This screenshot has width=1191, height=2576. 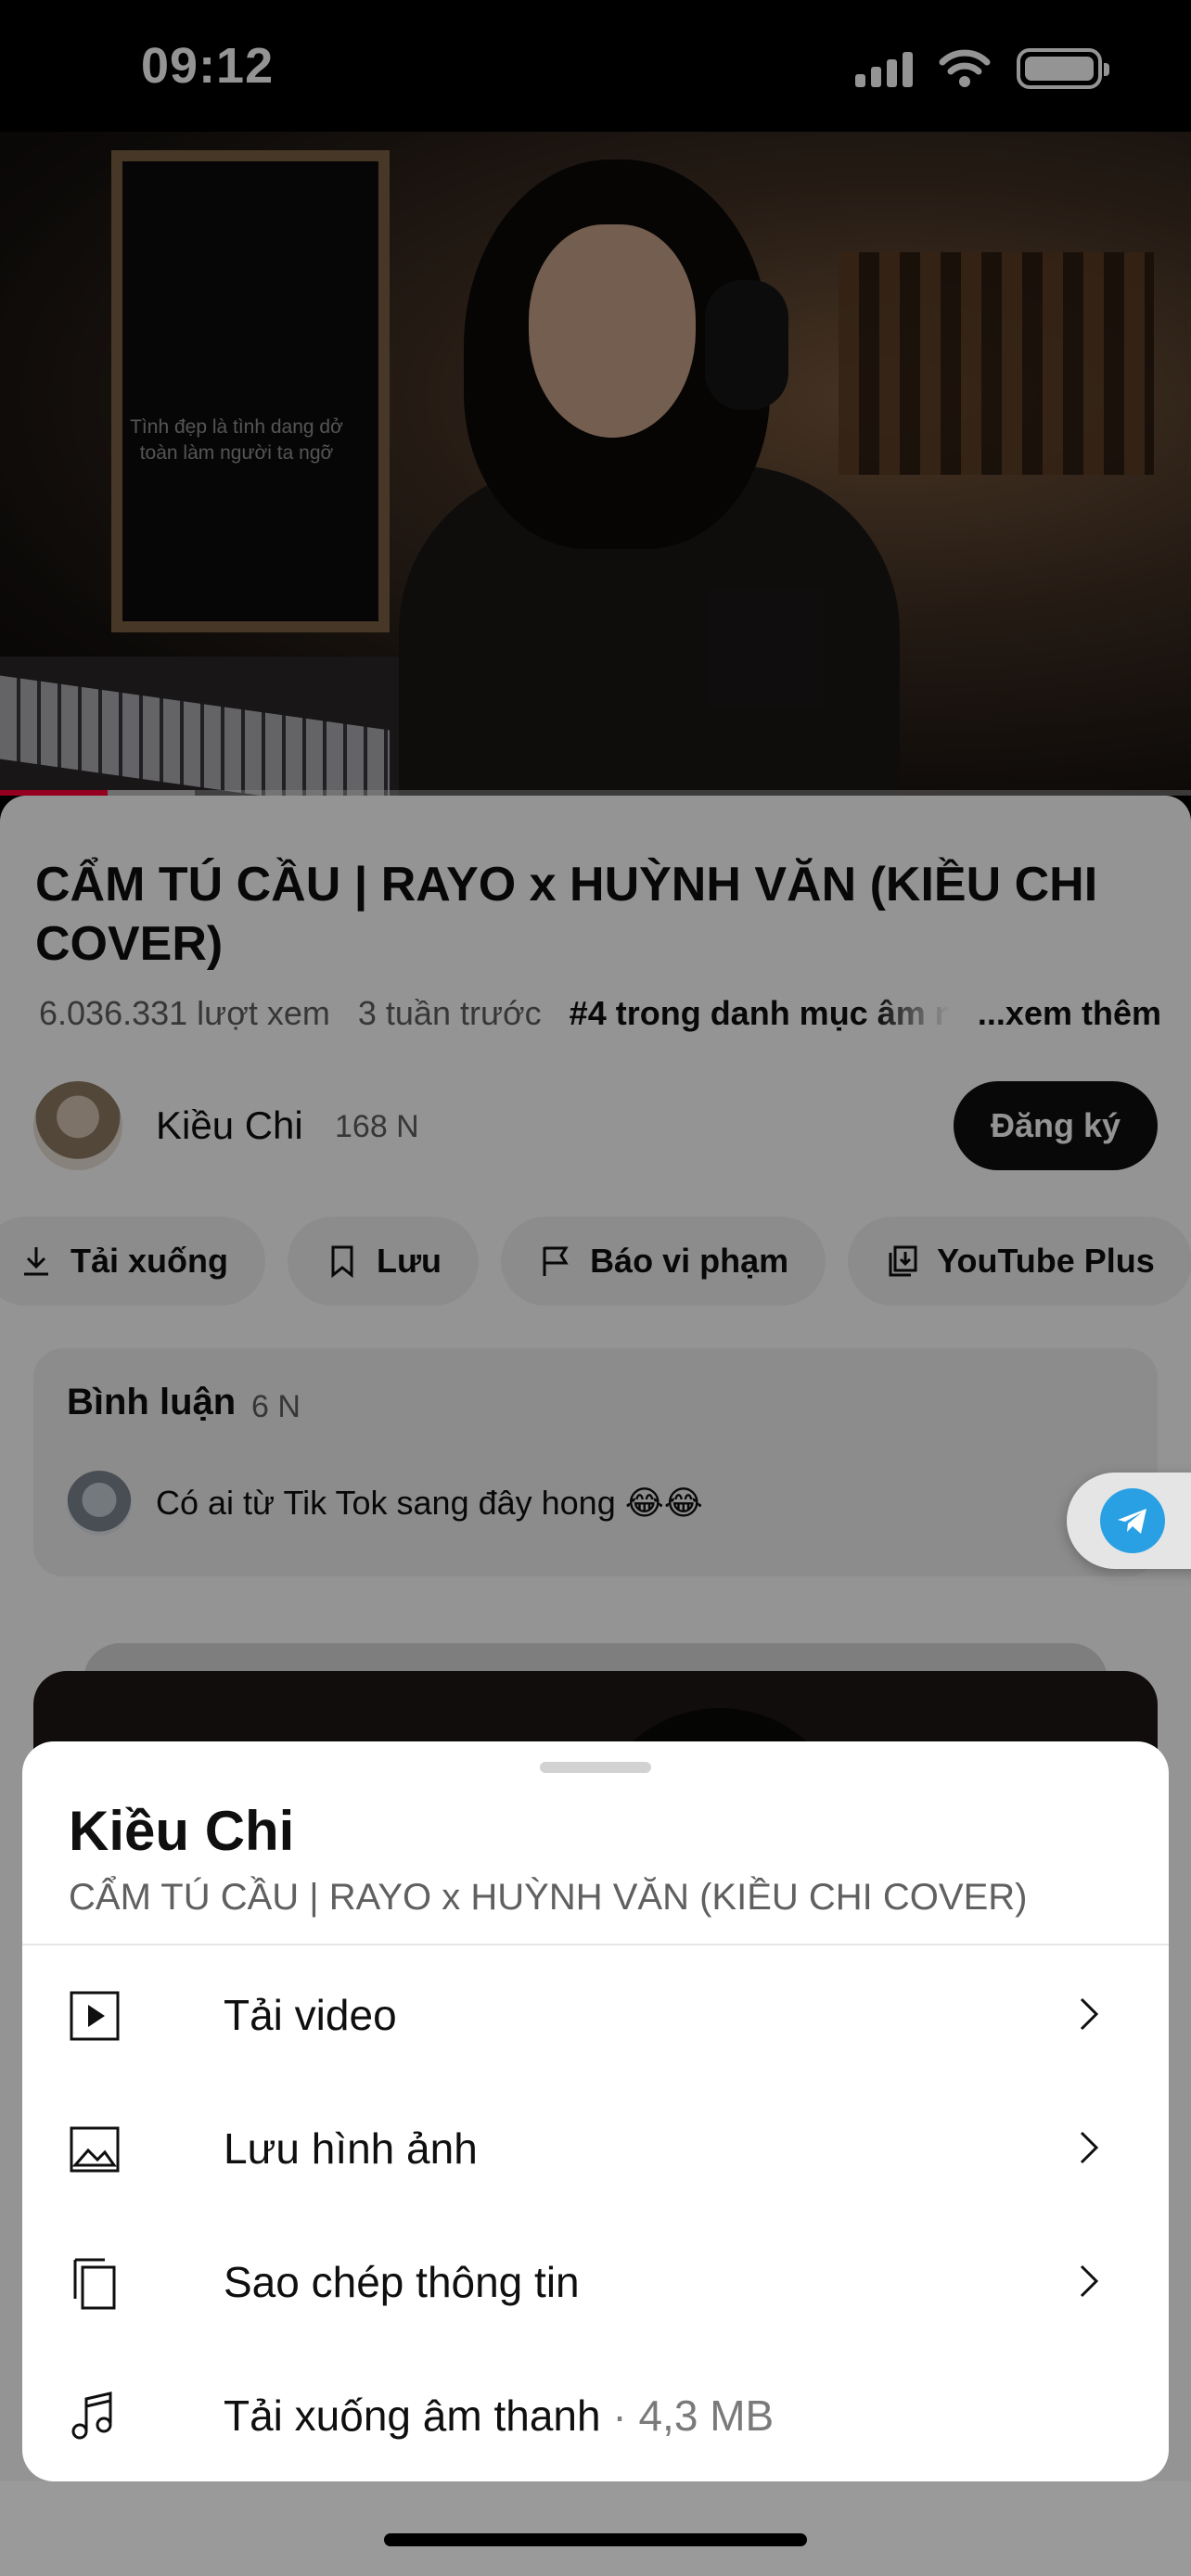 What do you see at coordinates (95, 2417) in the screenshot?
I see `music-note-icon` at bounding box center [95, 2417].